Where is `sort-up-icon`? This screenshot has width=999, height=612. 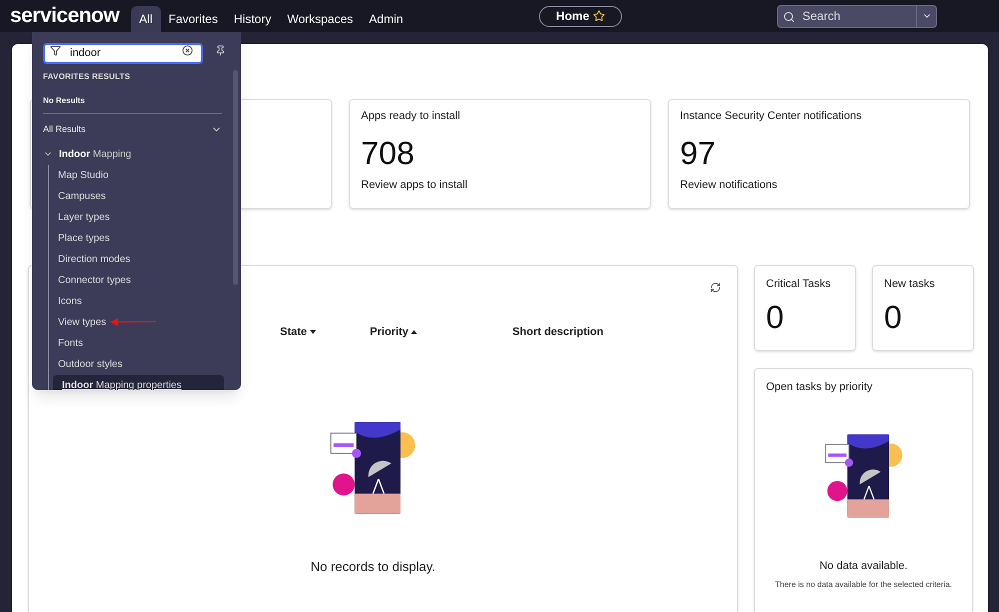 sort-up-icon is located at coordinates (414, 332).